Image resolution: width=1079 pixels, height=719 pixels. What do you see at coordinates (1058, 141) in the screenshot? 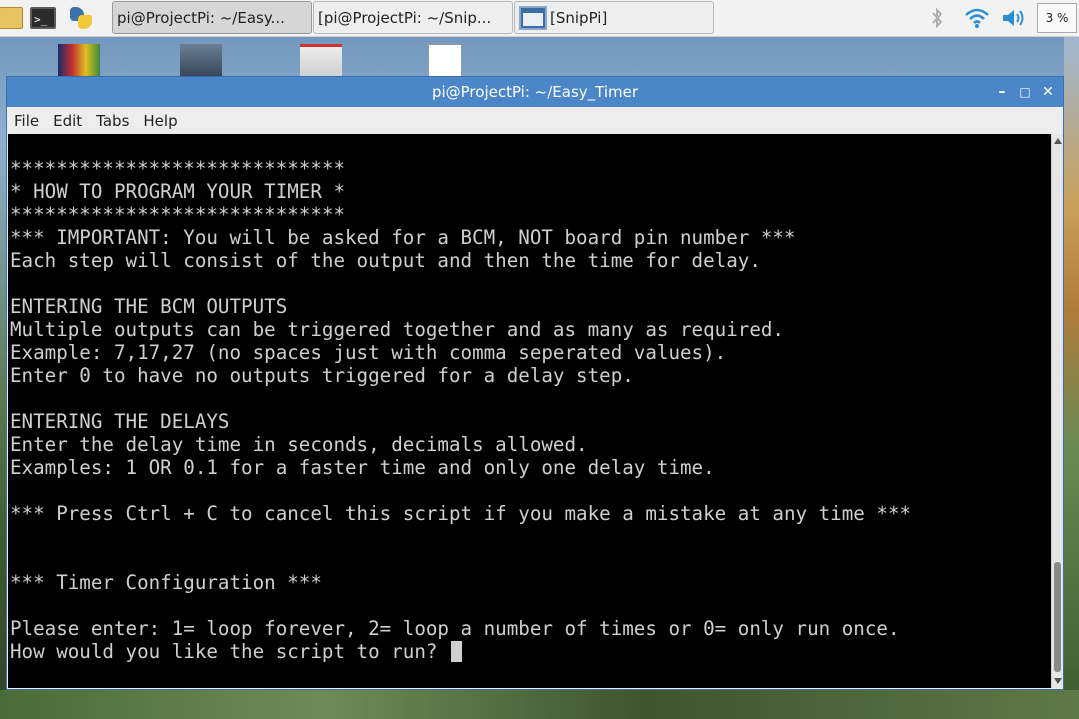
I see `scroll-up-icon` at bounding box center [1058, 141].